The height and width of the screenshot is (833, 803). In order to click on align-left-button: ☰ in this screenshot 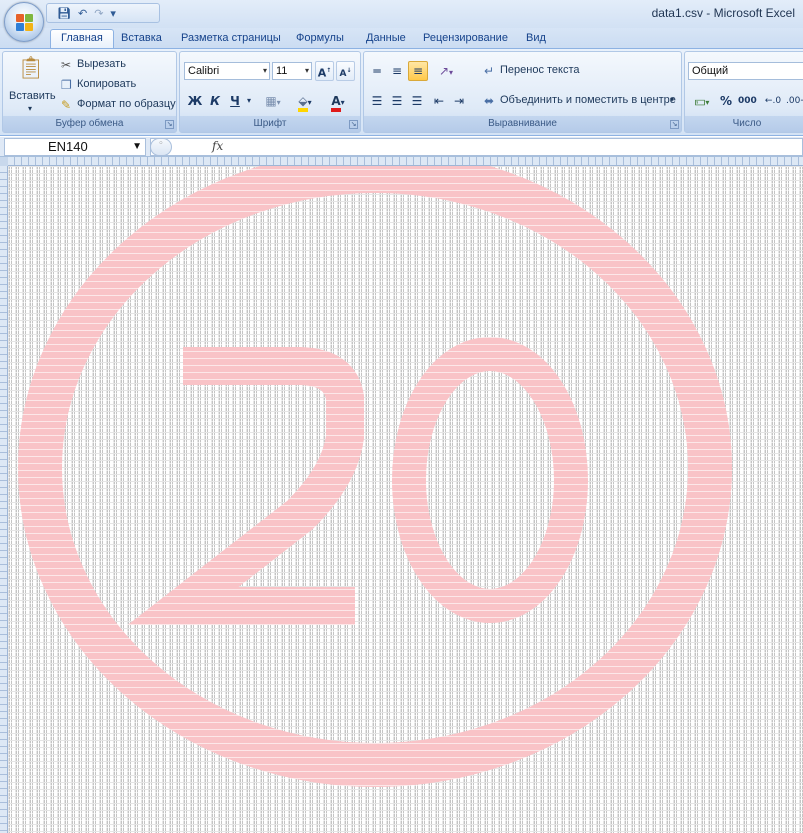, I will do `click(377, 101)`.